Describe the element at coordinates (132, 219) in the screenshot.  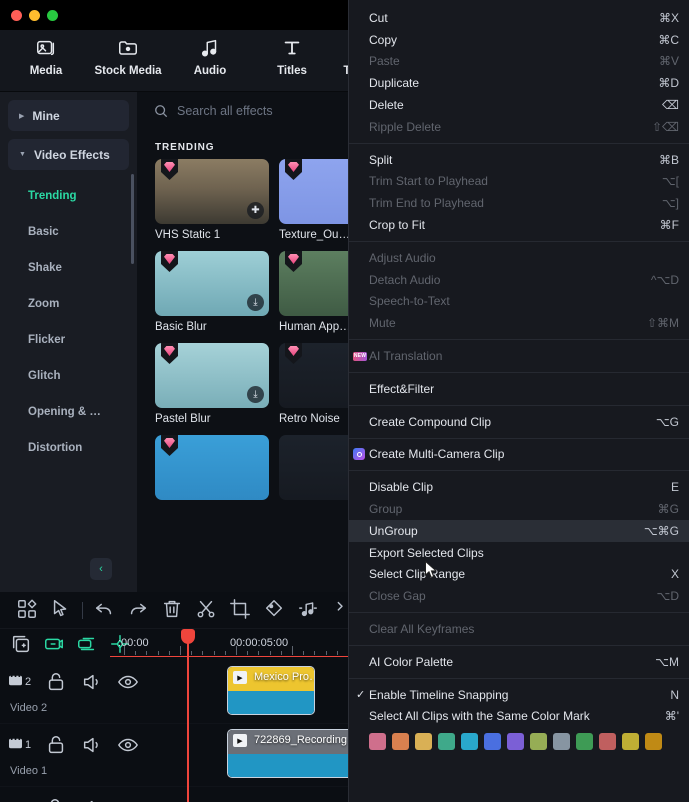
I see `category-scrollbar` at that location.